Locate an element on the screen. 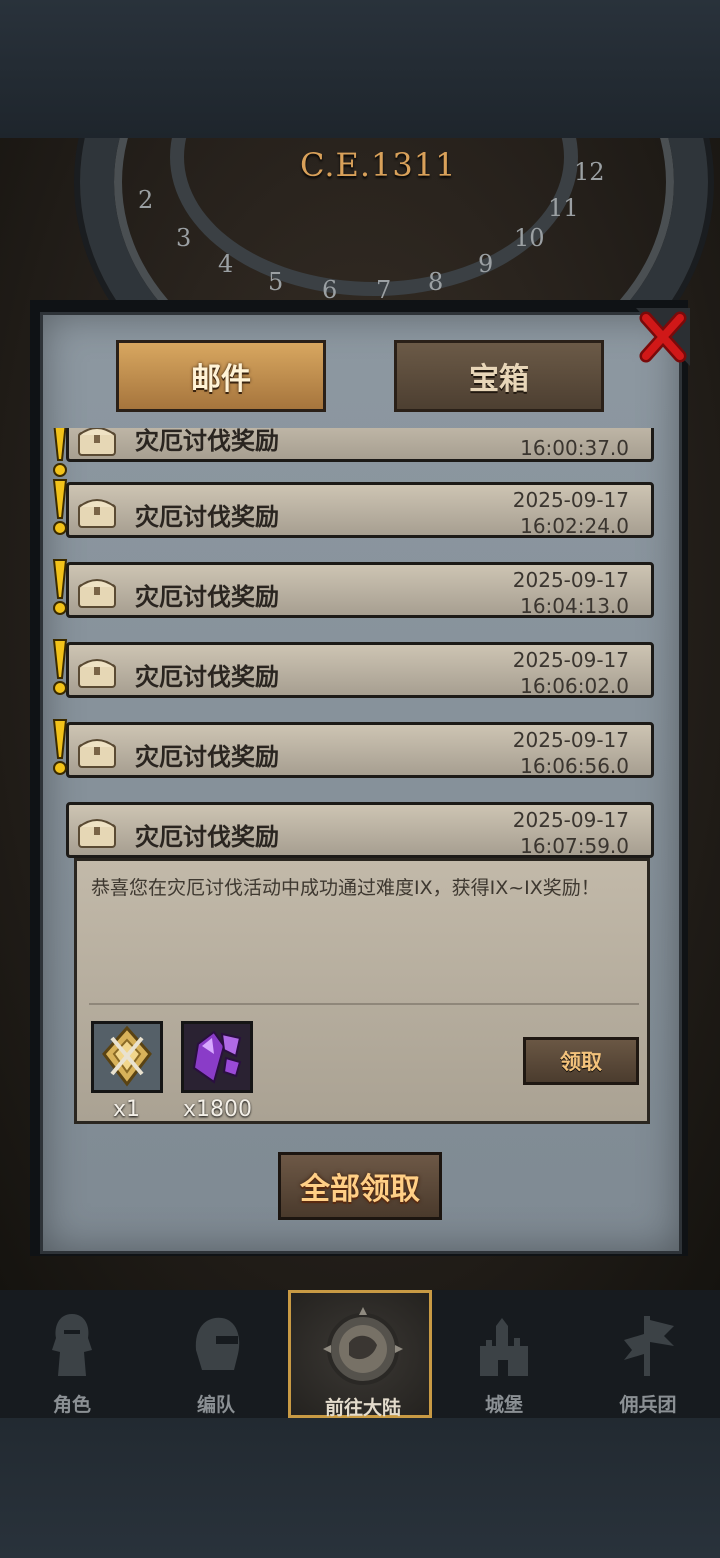 This screenshot has height=1558, width=720. nav-label: 编队 is located at coordinates (215, 1405).